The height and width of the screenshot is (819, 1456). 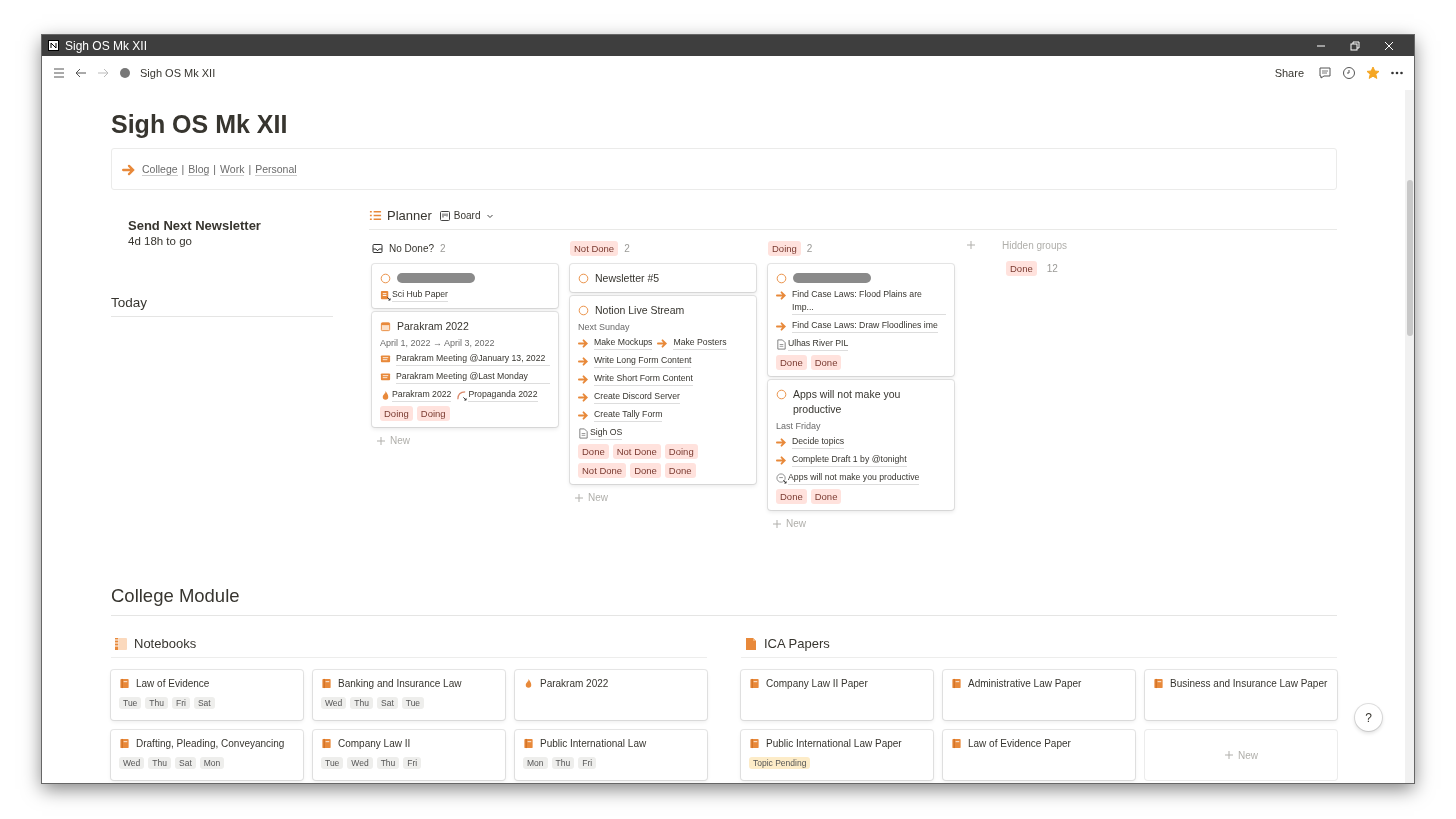 I want to click on curve-icon, so click(x=462, y=395).